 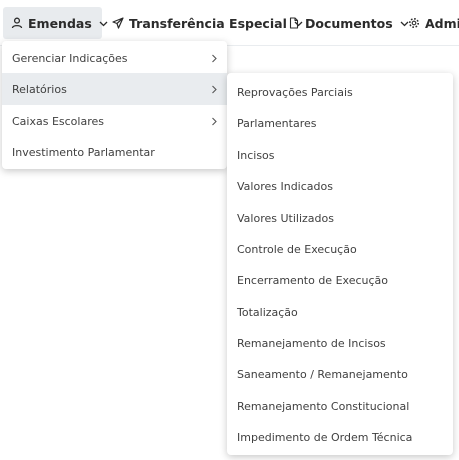 I want to click on user-icon, so click(x=17, y=23).